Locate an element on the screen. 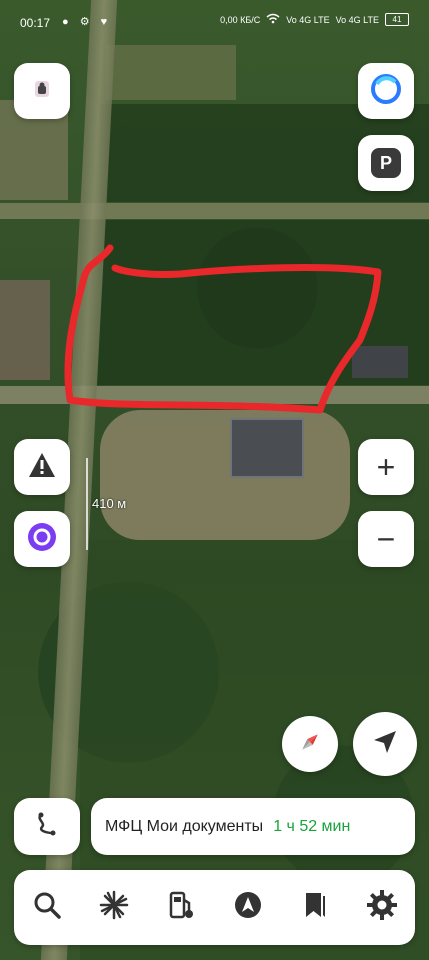  zoom-in-button: + is located at coordinates (386, 467).